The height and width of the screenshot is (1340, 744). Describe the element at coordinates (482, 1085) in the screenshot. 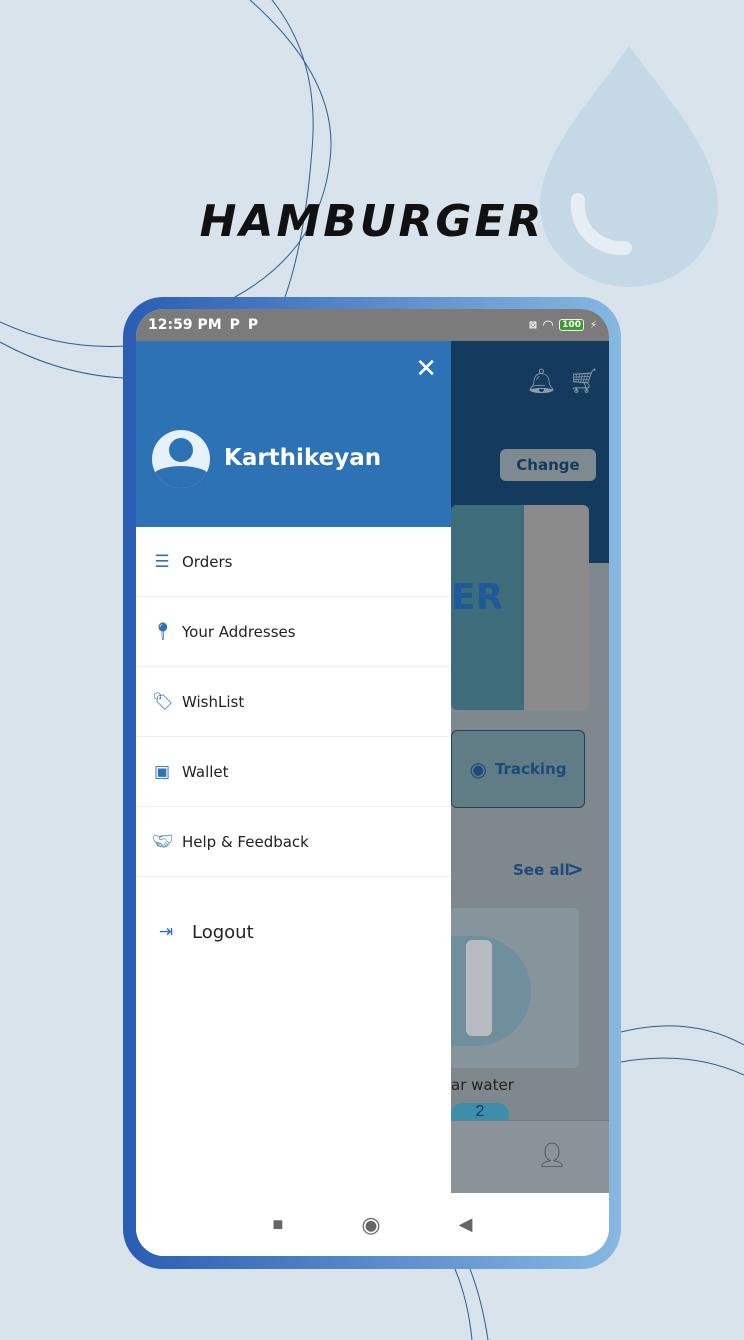

I see `product-name: ar water` at that location.